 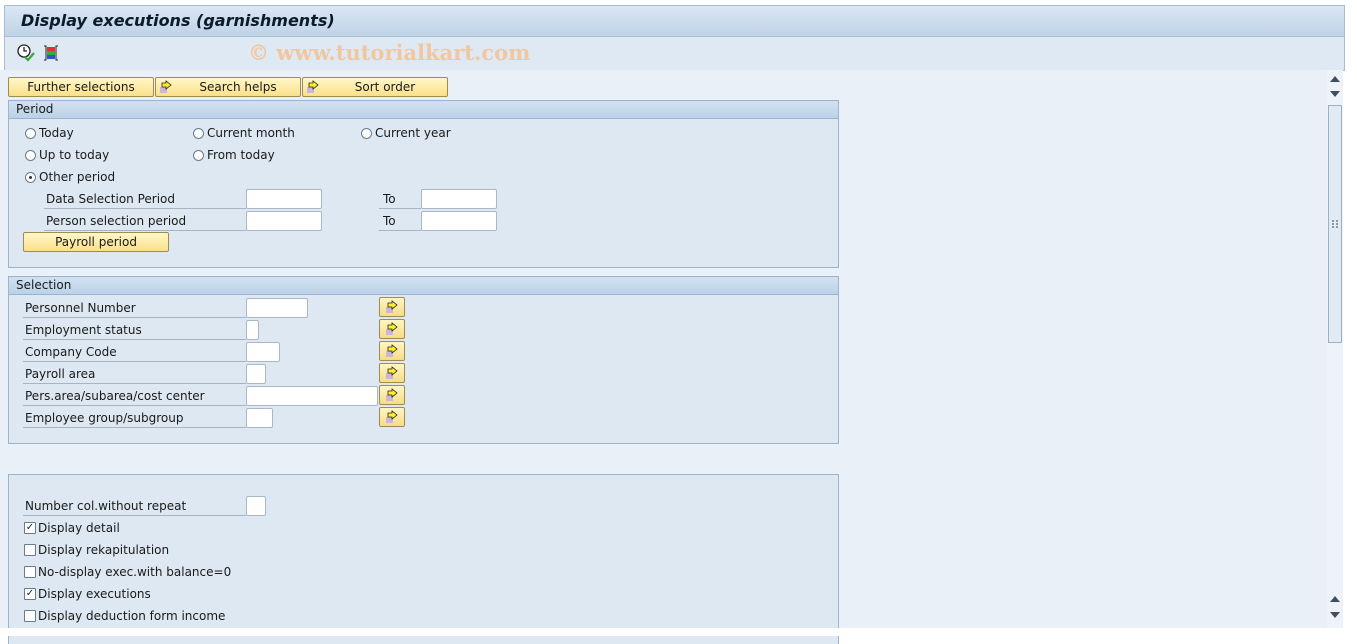 I want to click on selection-group-title: Selection, so click(x=423, y=286).